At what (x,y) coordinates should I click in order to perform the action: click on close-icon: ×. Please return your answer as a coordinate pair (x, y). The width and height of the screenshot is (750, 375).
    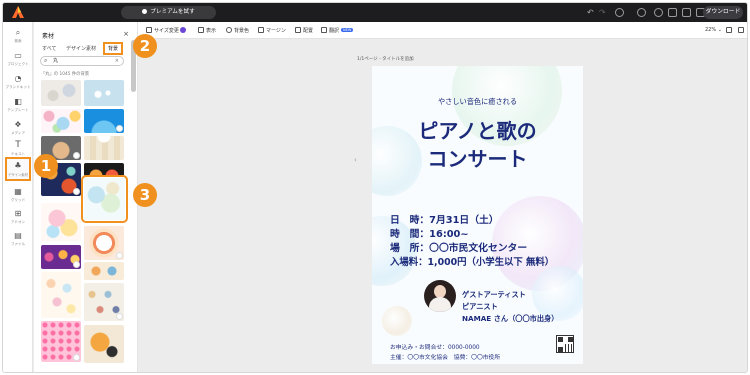
    Looking at the image, I should click on (126, 34).